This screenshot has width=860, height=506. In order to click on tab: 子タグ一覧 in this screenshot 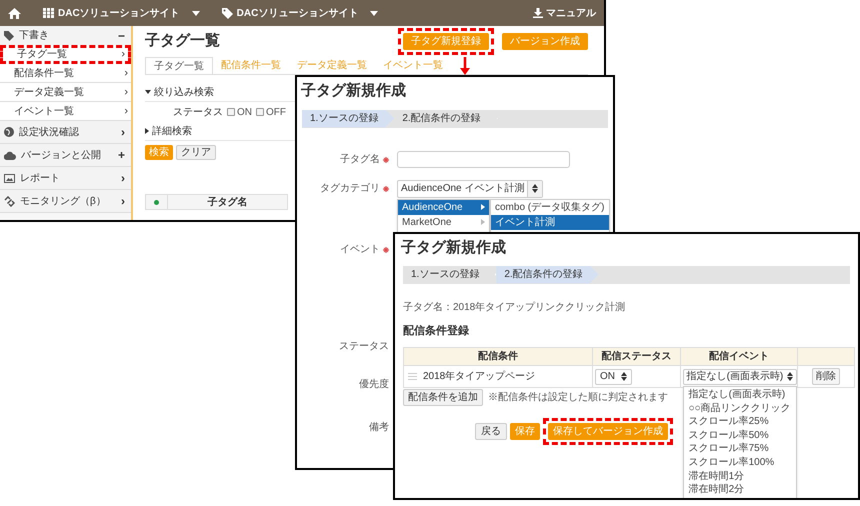, I will do `click(179, 65)`.